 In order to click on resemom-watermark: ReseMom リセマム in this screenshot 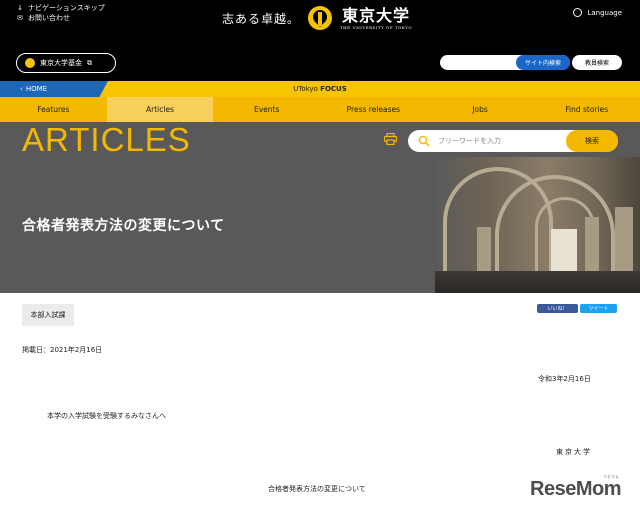, I will do `click(575, 487)`.